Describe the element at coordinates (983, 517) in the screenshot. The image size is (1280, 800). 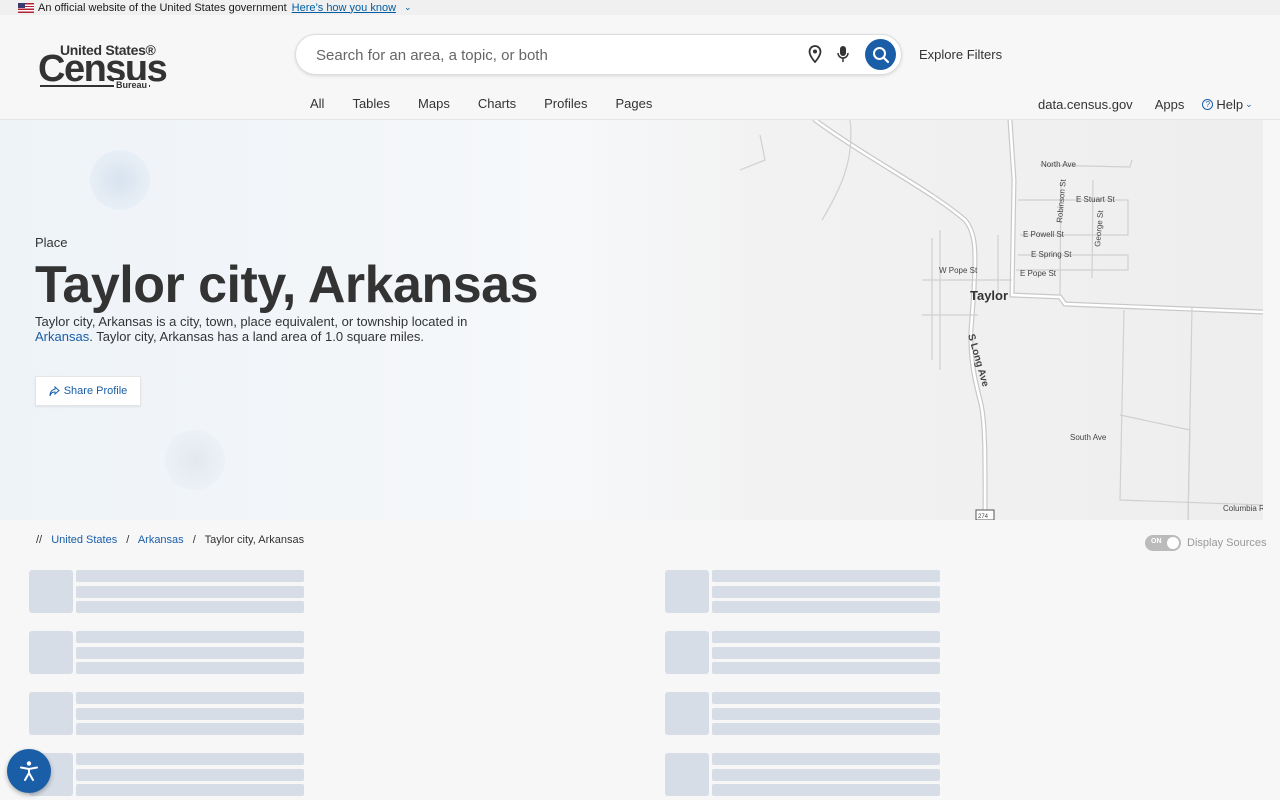
I see `route-shield-label: 274` at that location.